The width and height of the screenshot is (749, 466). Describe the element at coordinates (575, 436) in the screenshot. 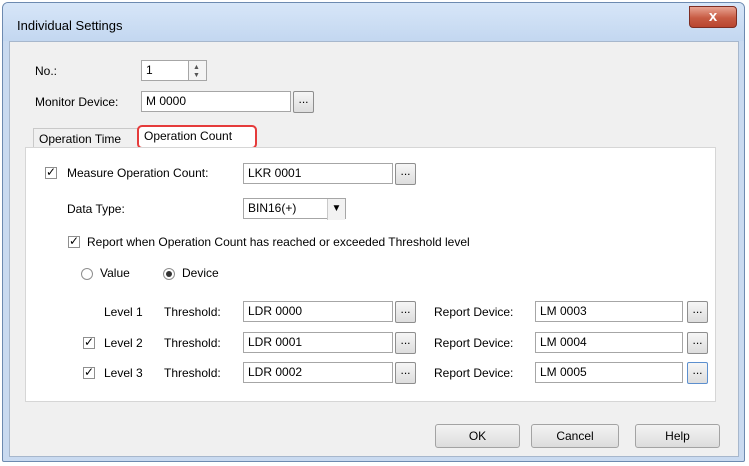

I see `cancel-button: Cancel` at that location.